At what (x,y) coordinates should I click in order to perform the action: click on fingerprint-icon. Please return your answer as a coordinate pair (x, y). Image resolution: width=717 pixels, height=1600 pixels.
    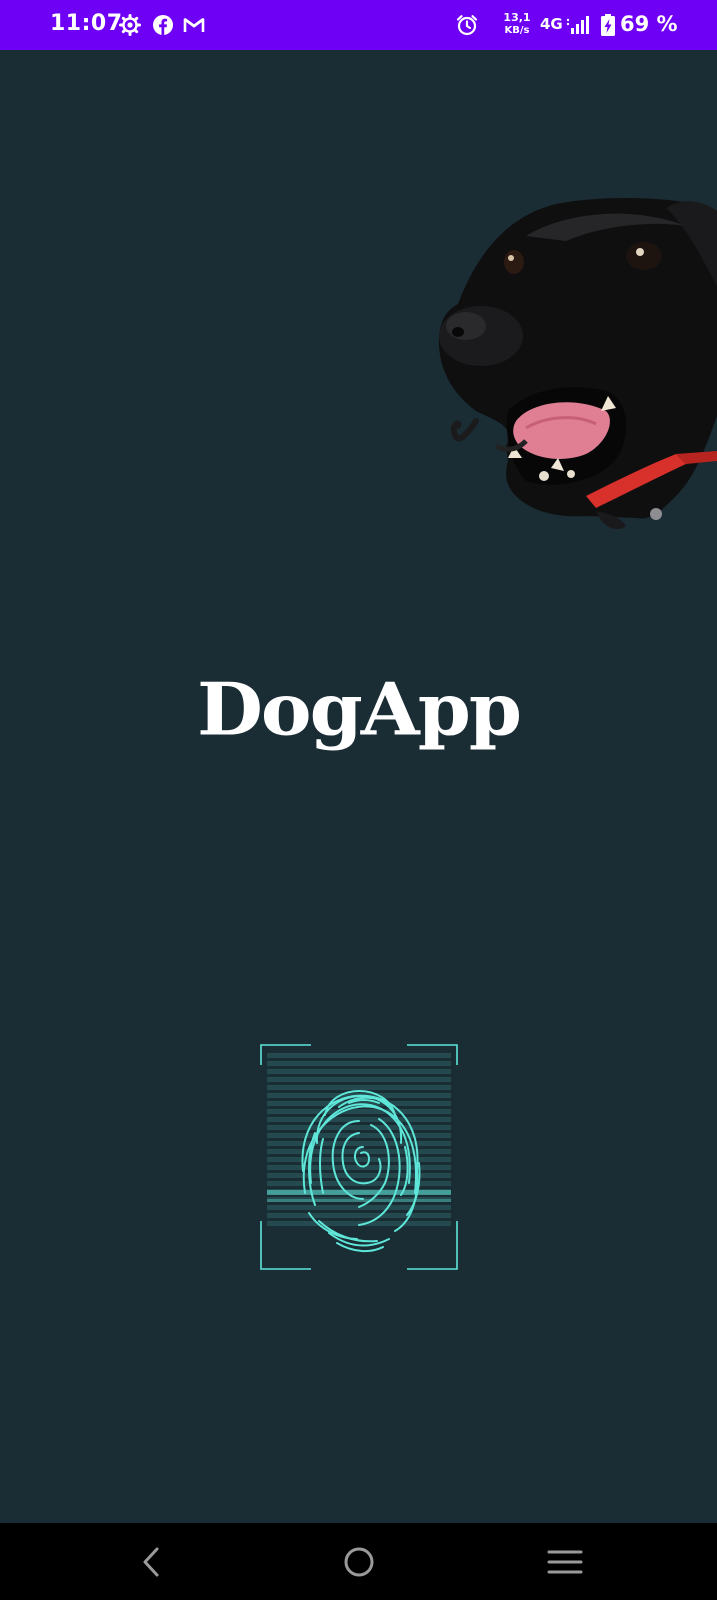
    Looking at the image, I should click on (359, 1157).